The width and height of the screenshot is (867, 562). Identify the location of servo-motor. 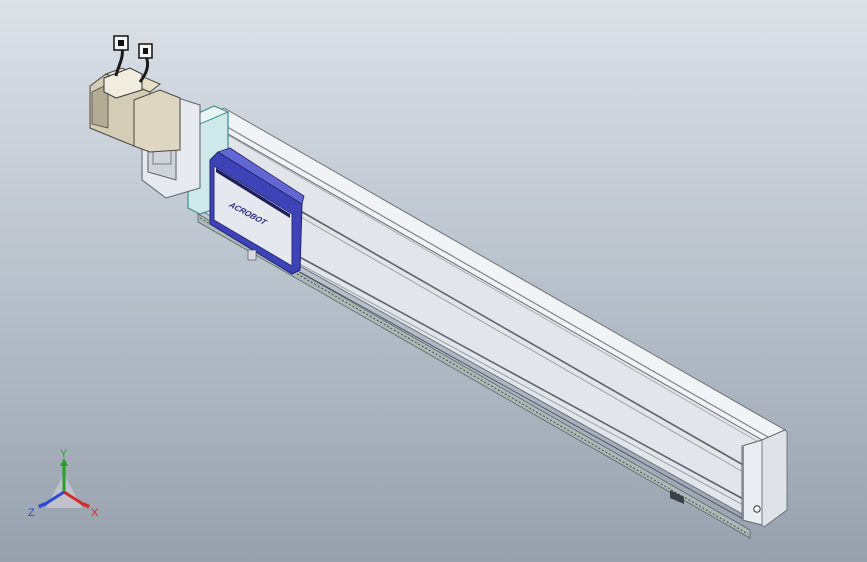
(135, 110).